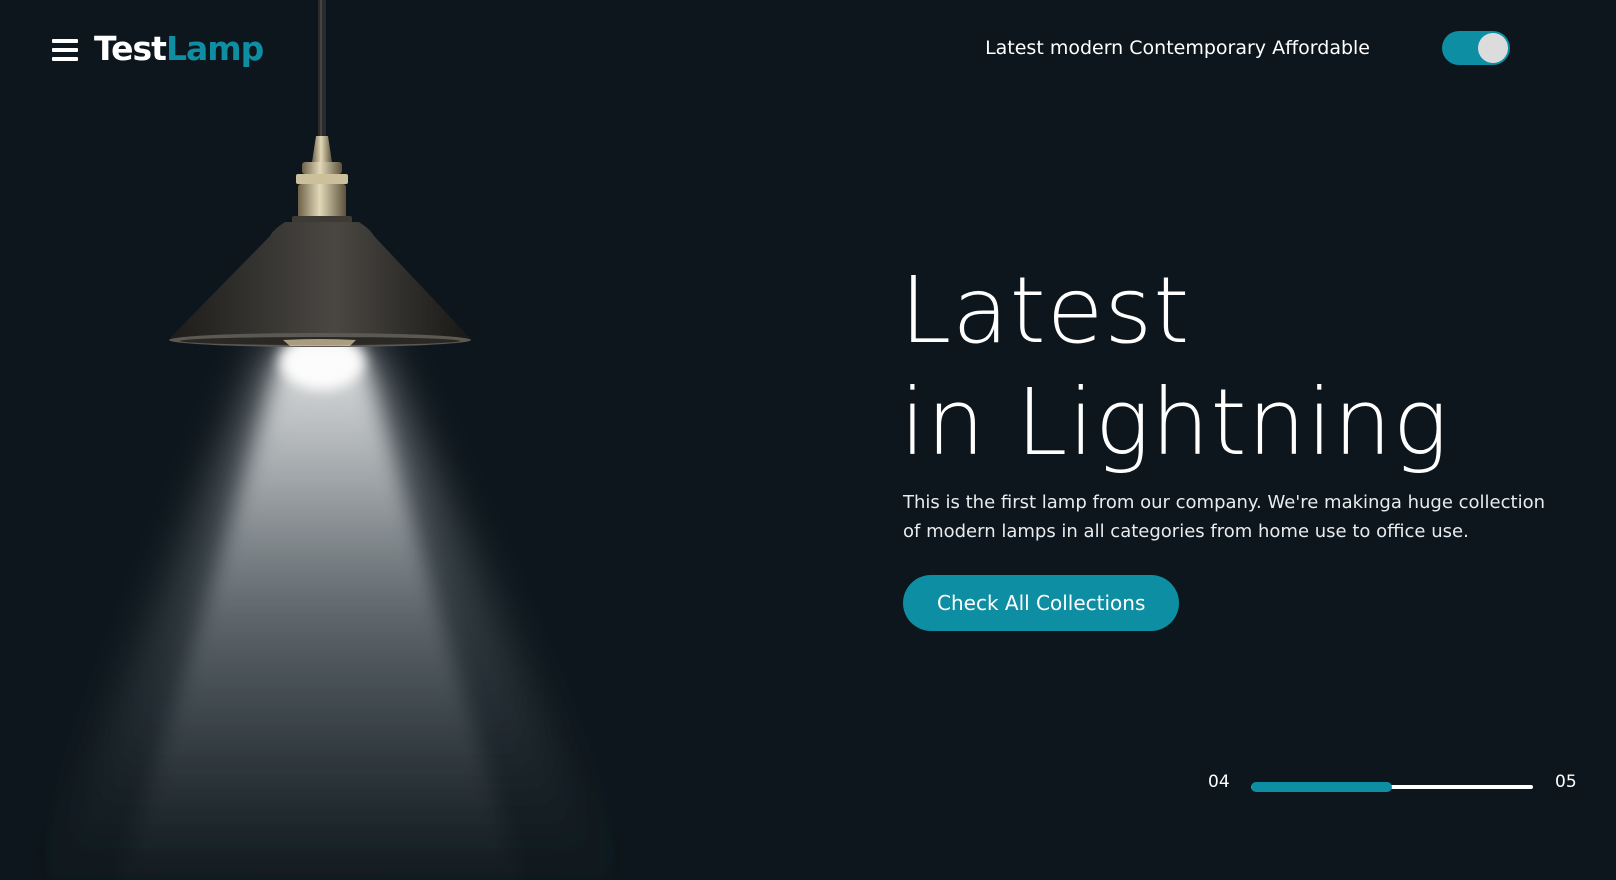  Describe the element at coordinates (130, 48) in the screenshot. I see `logo-text-primary: Test` at that location.